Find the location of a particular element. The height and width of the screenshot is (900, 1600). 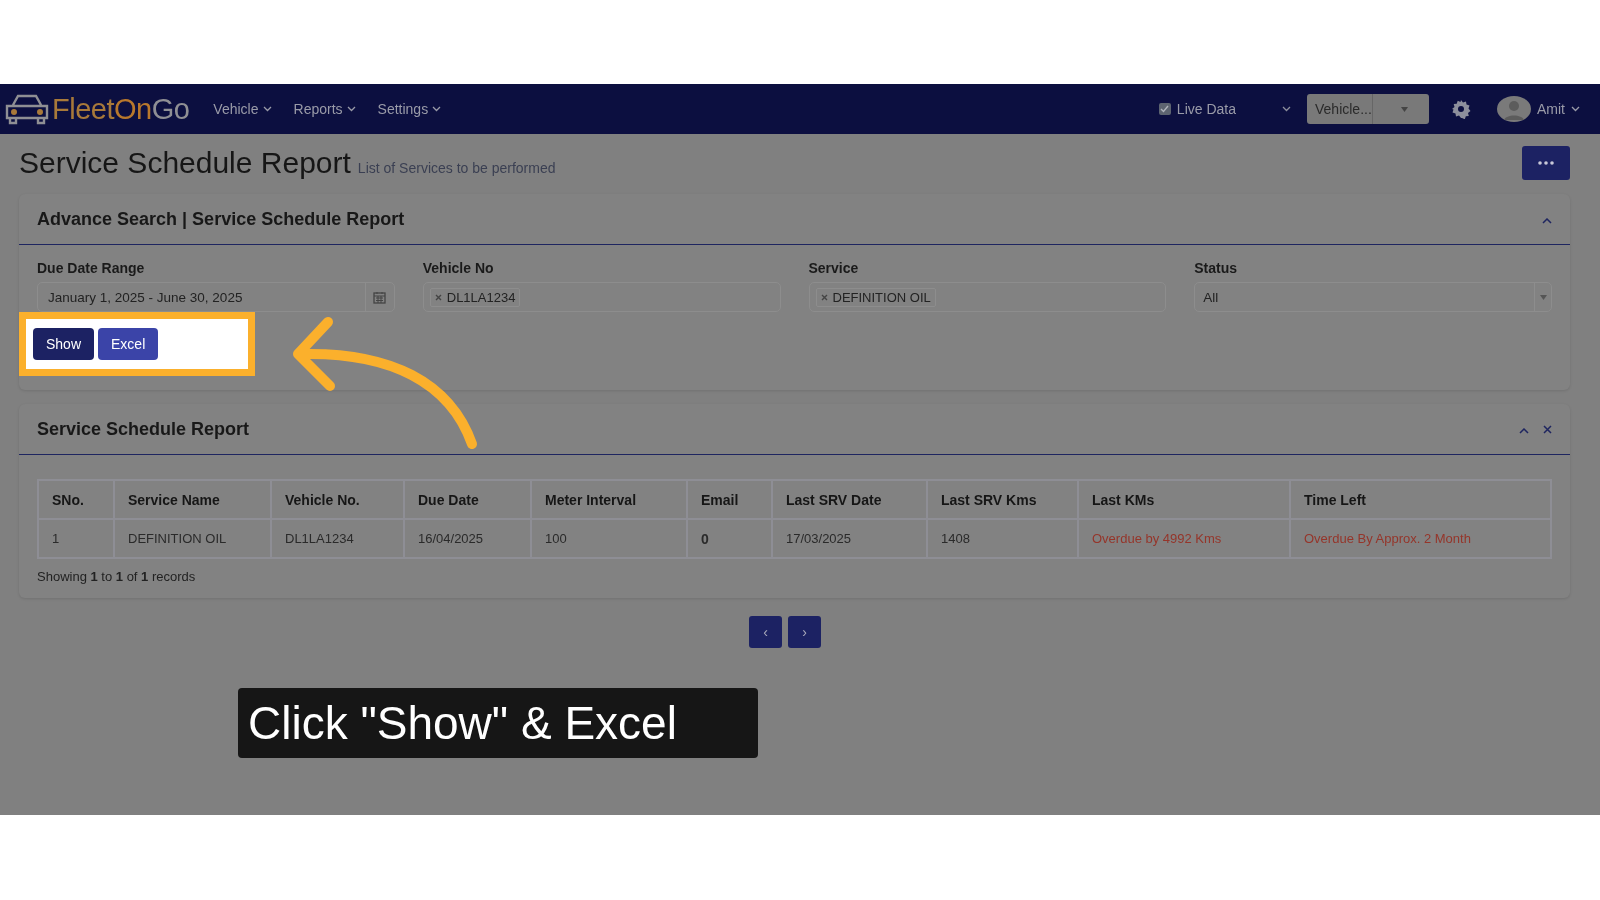

card-title: Service Schedule Report is located at coordinates (144, 429).